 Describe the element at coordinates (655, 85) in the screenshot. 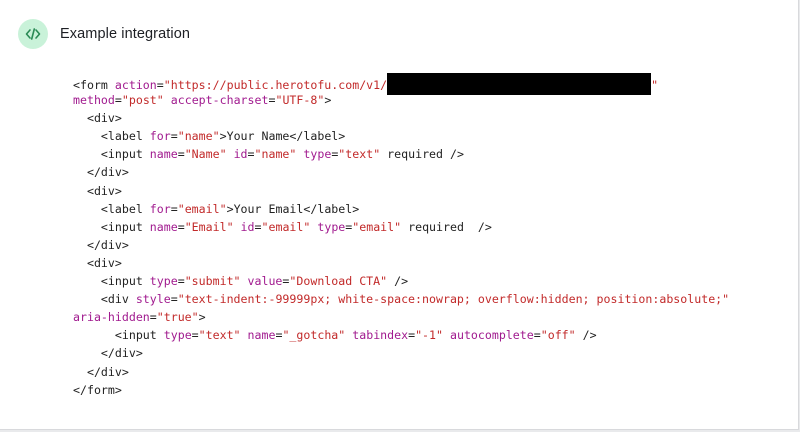

I see `code-string-token: "` at that location.